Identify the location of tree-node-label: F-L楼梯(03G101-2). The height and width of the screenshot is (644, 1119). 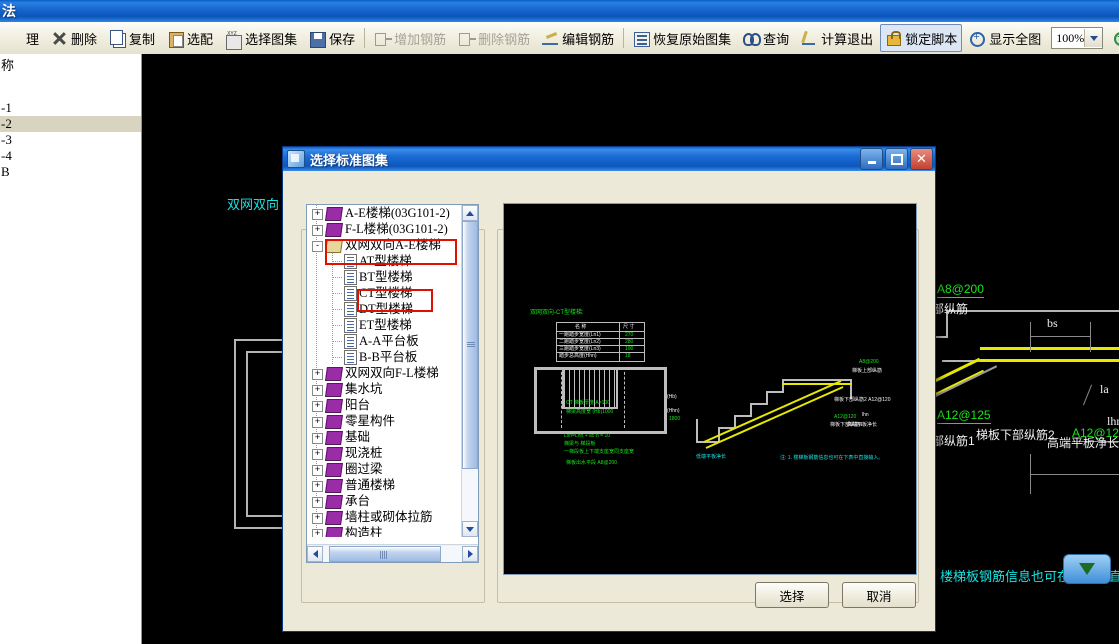
(396, 229).